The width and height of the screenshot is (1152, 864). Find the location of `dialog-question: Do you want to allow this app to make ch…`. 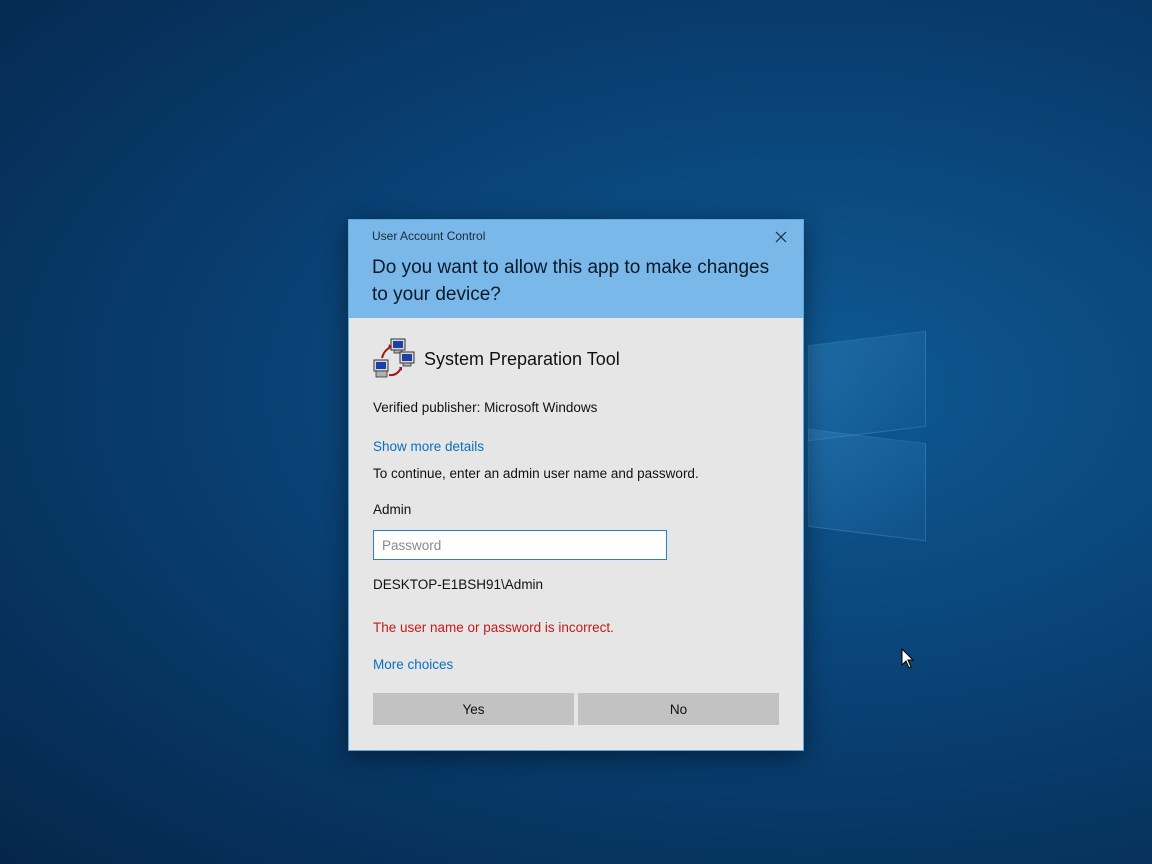

dialog-question: Do you want to allow this app to make ch… is located at coordinates (571, 281).